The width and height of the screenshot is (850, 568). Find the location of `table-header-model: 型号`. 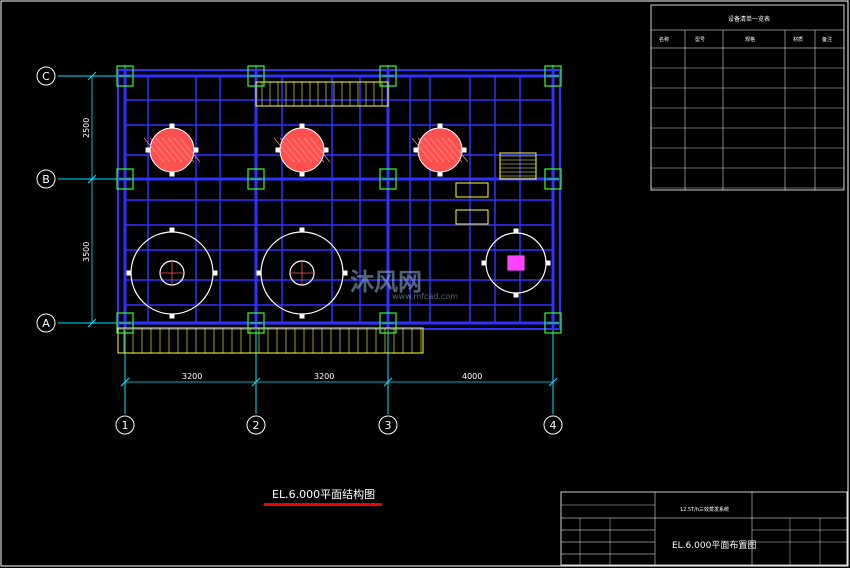

table-header-model: 型号 is located at coordinates (700, 40).